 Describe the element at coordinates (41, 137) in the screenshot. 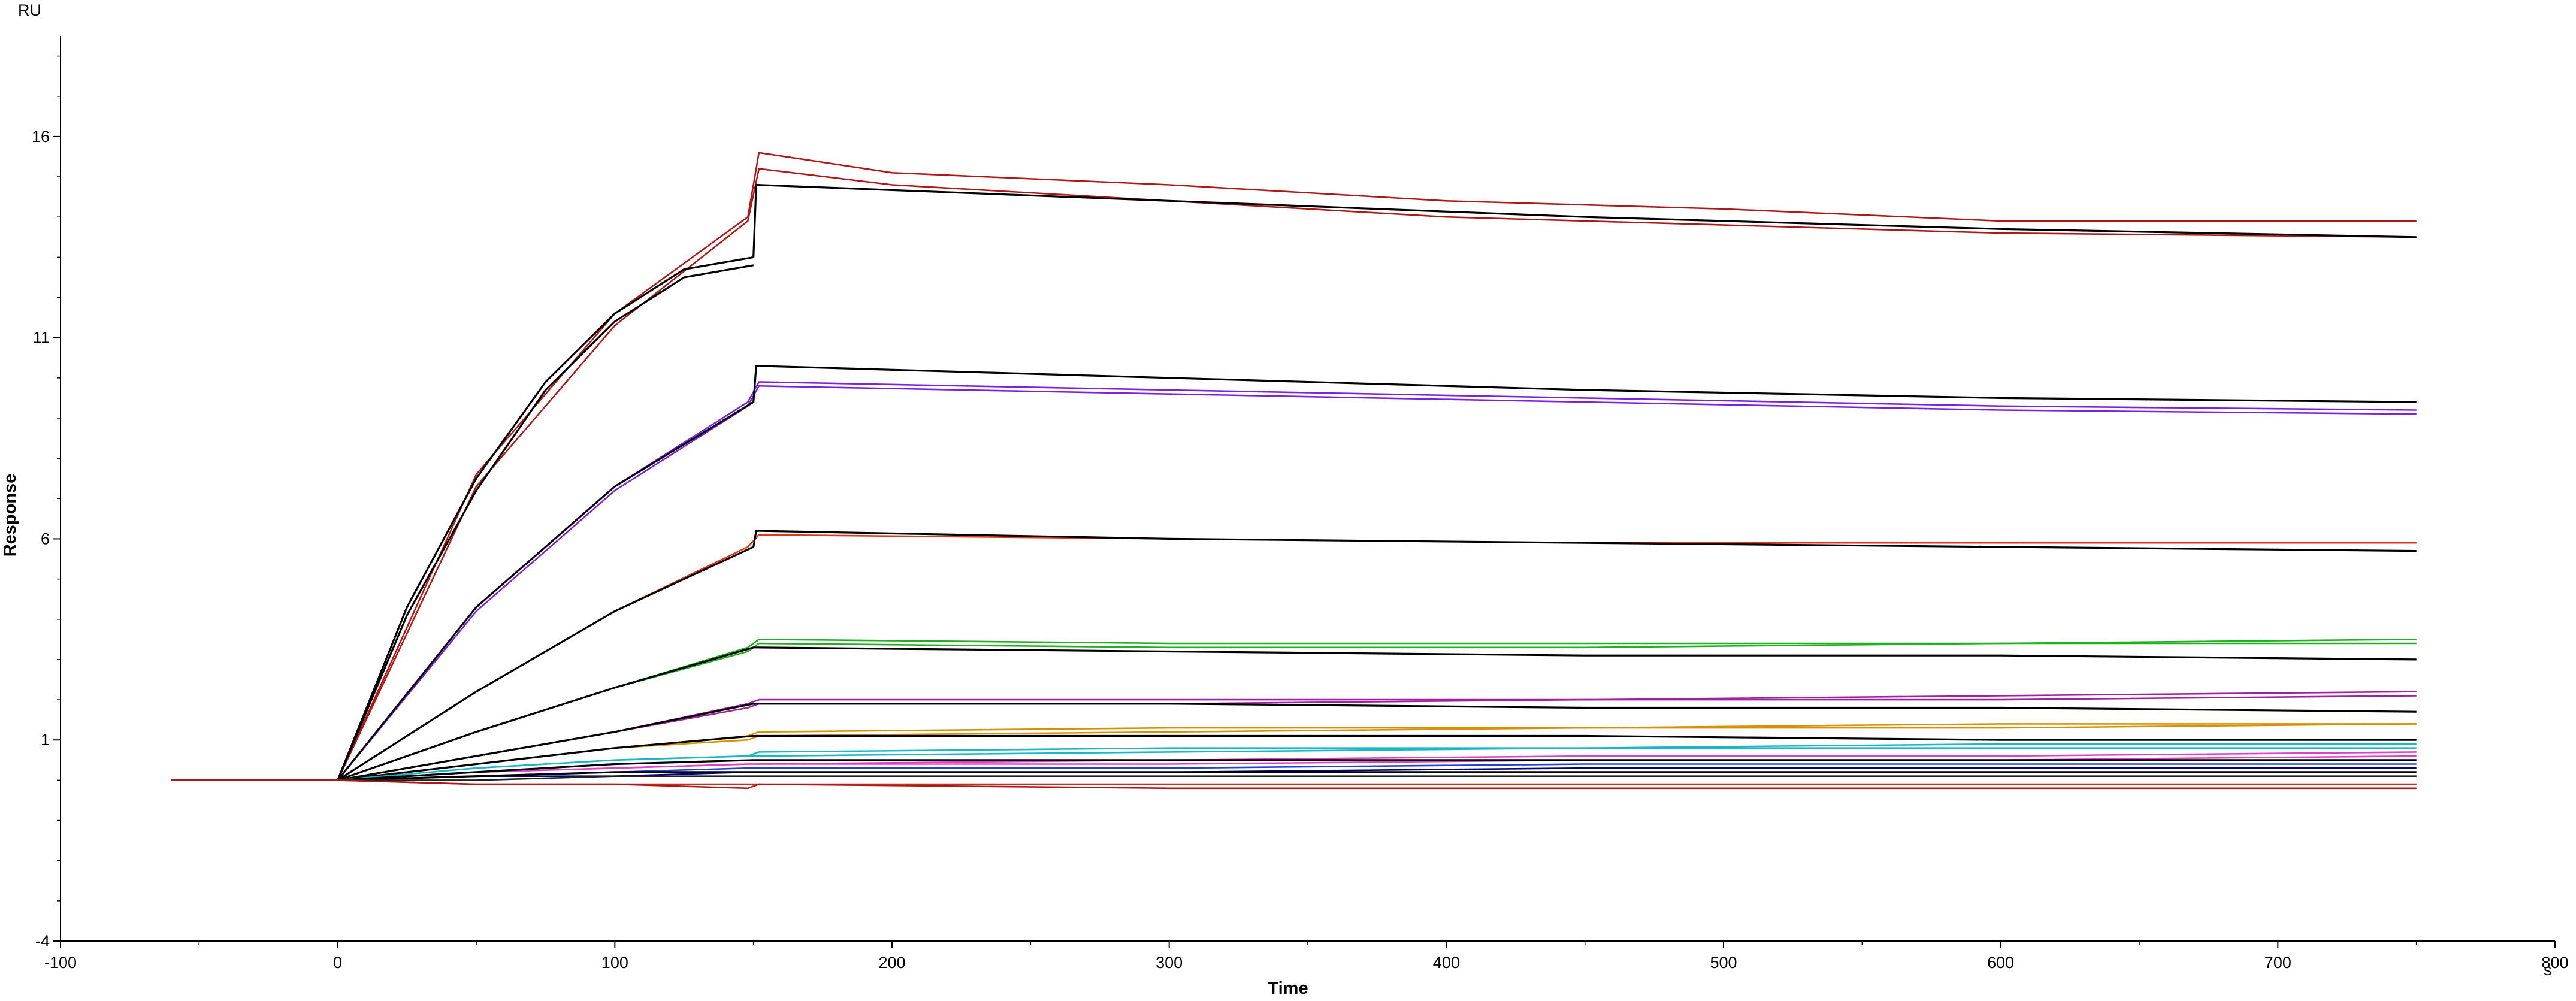

I see `y-tick-label: 16` at that location.